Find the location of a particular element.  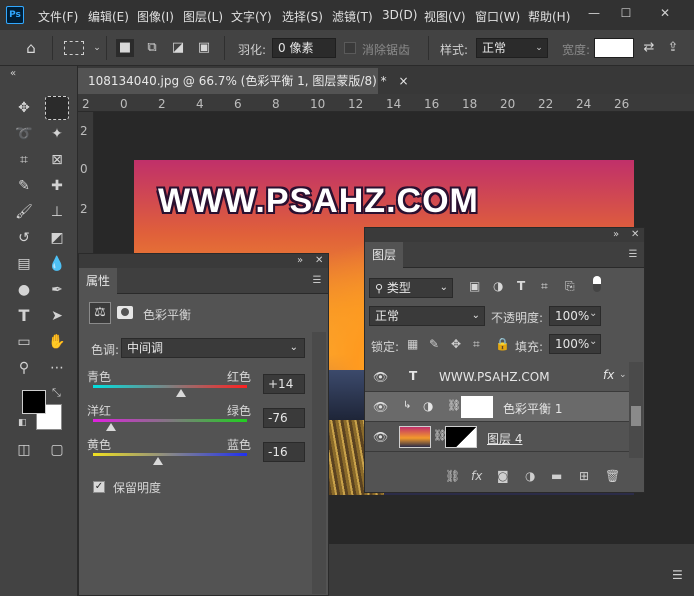

filter-toggle-icon is located at coordinates (597, 284).